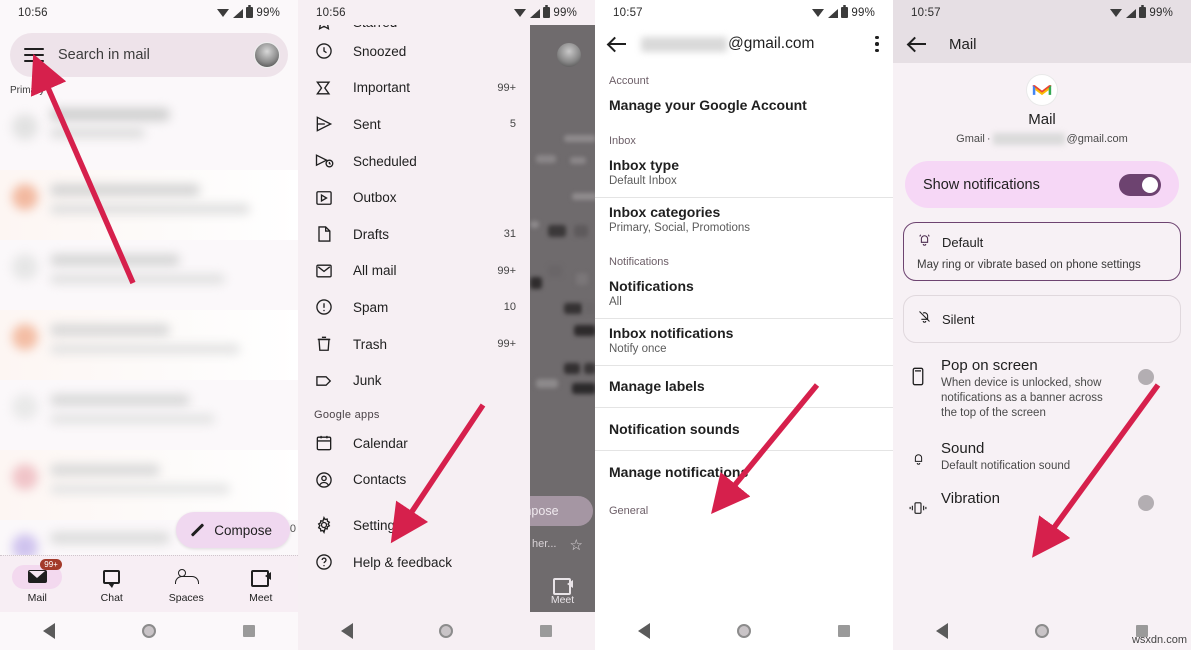 This screenshot has width=1191, height=650. I want to click on drawer-item-outbox: Outbox, so click(414, 197).